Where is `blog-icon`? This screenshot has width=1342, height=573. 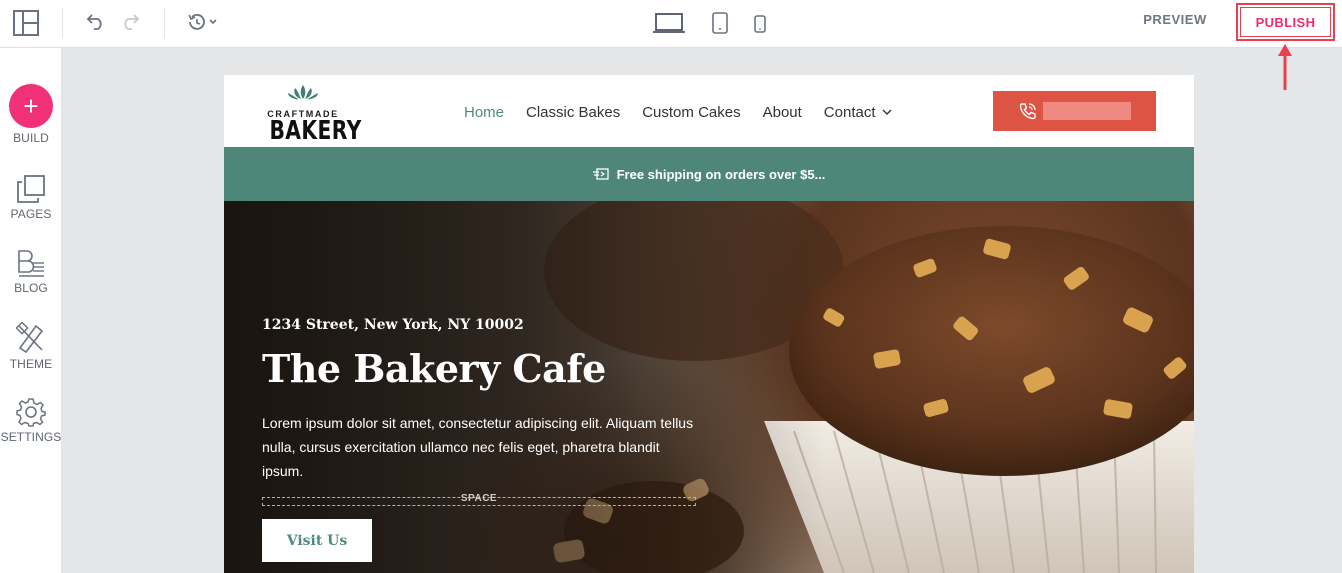
blog-icon is located at coordinates (31, 263).